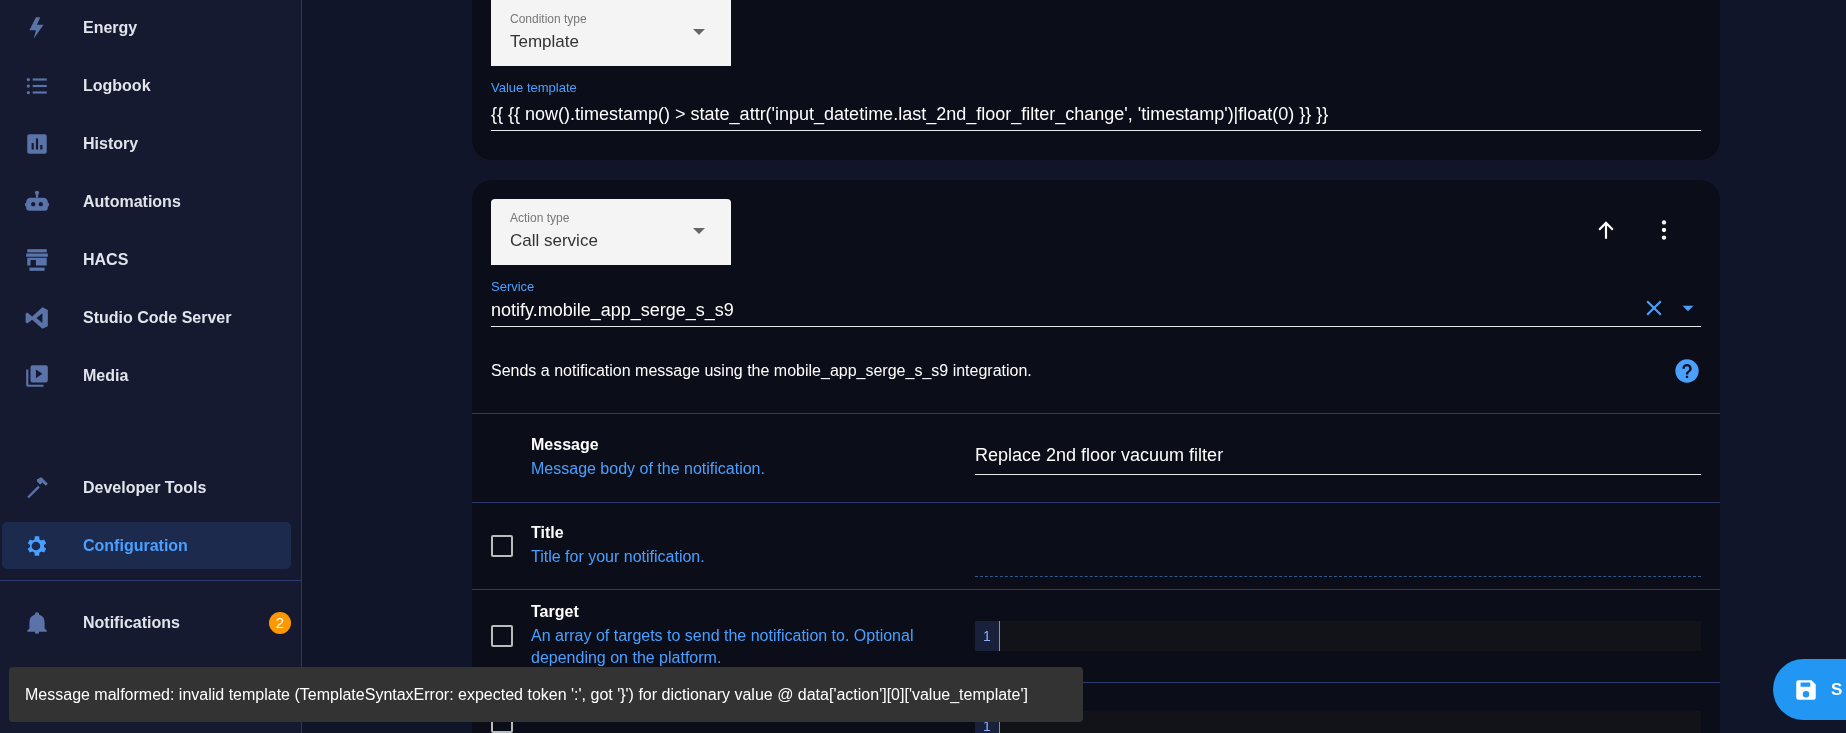 The width and height of the screenshot is (1846, 733). I want to click on sidebar-item: Media, so click(146, 375).